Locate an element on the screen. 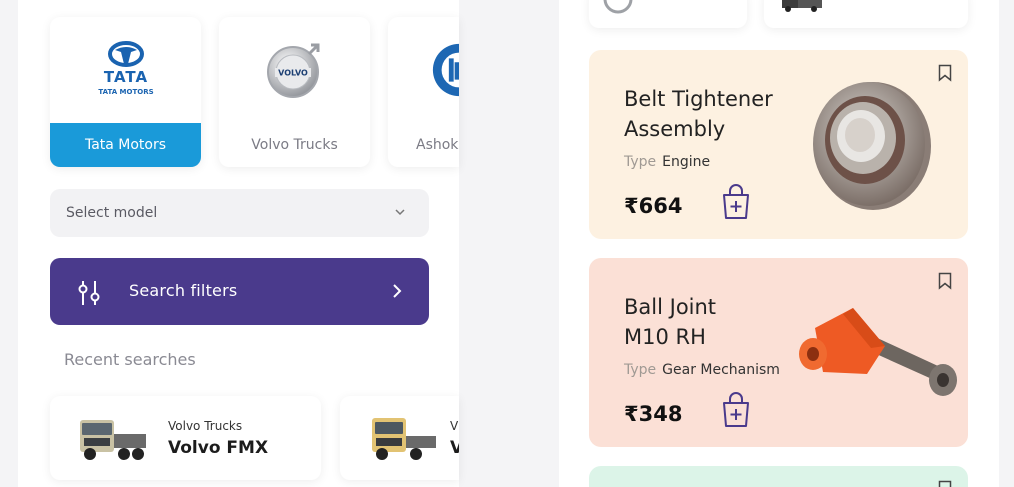  part-title-line2: M10 RH is located at coordinates (665, 337).